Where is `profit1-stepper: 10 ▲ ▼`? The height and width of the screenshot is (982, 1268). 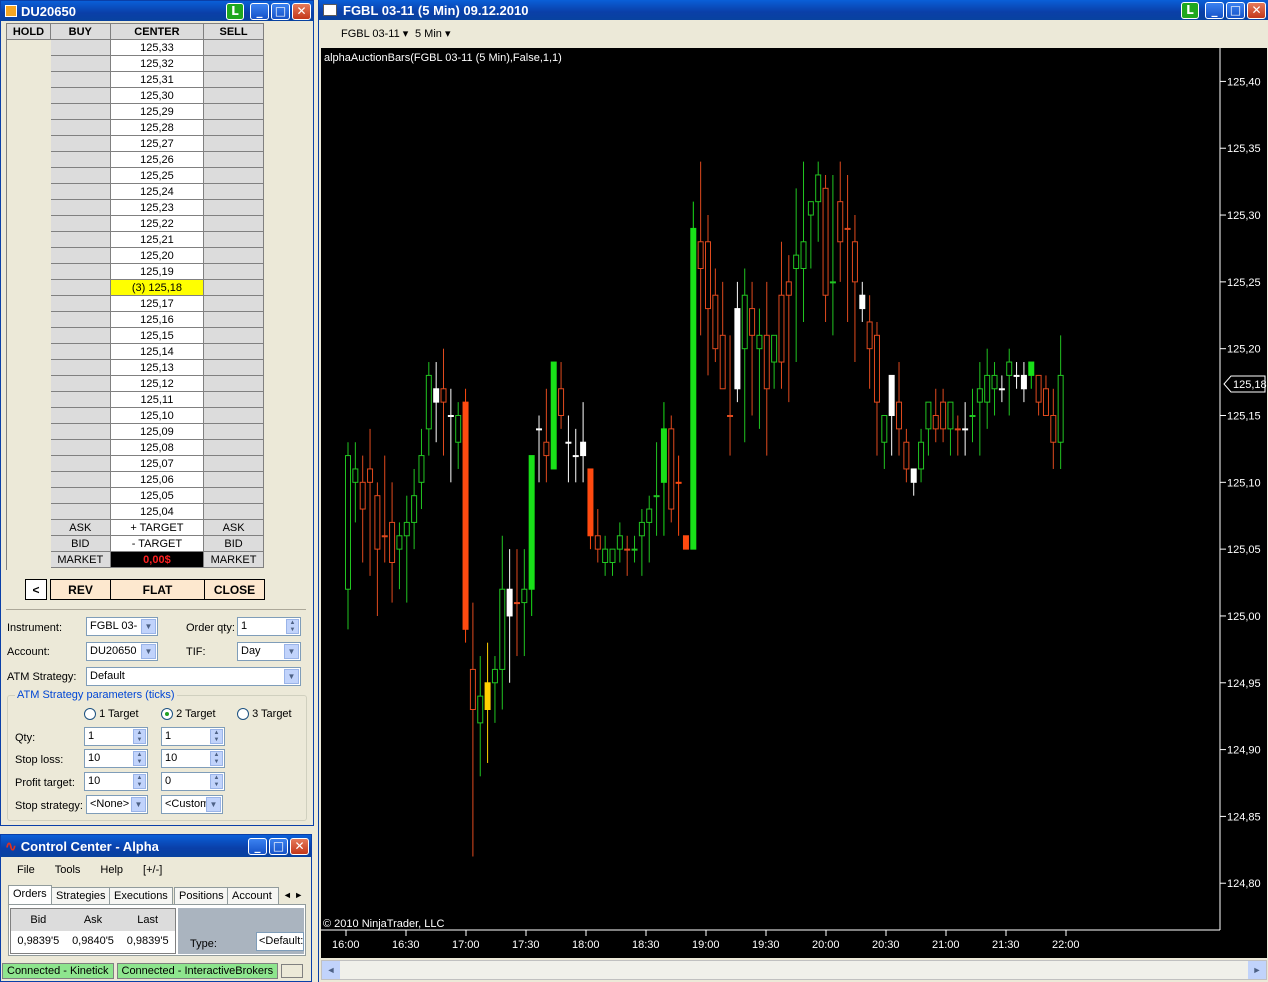 profit1-stepper: 10 ▲ ▼ is located at coordinates (116, 781).